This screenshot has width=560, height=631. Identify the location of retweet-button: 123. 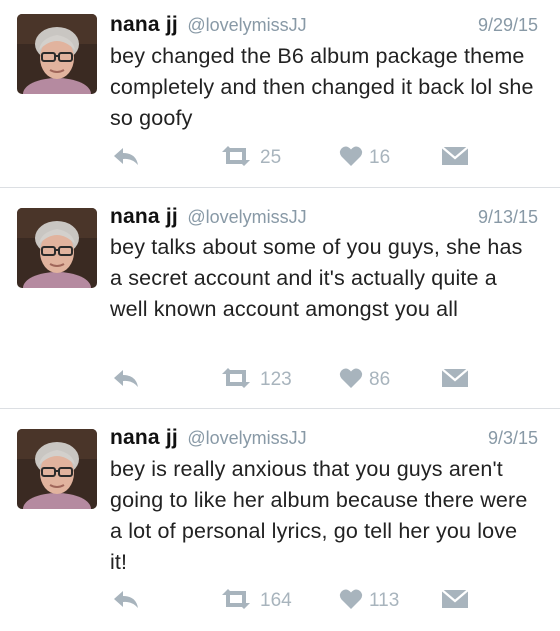
(255, 380).